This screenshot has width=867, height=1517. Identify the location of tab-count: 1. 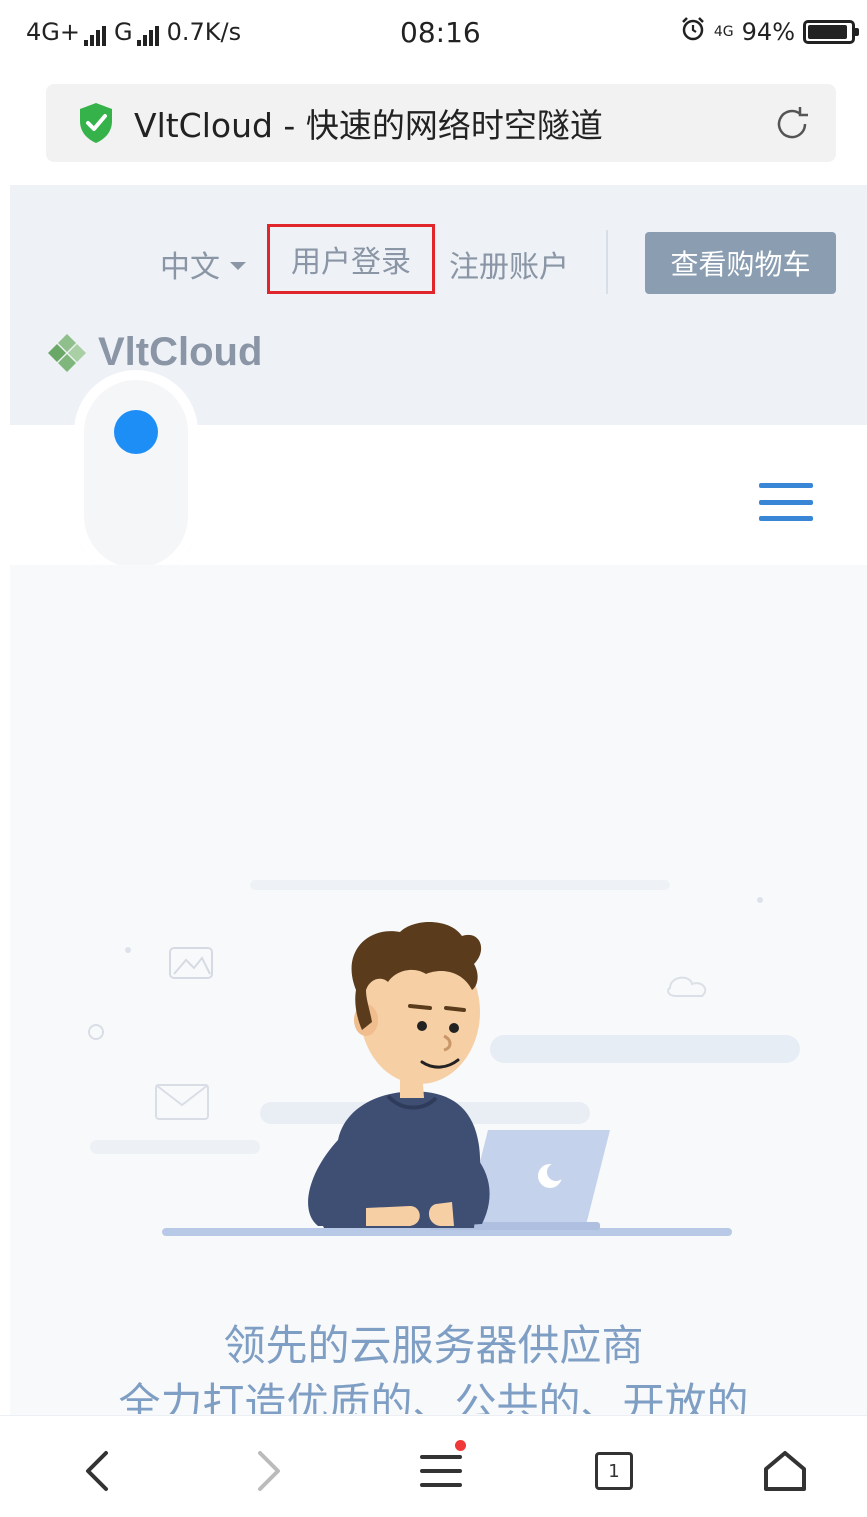
(614, 1471).